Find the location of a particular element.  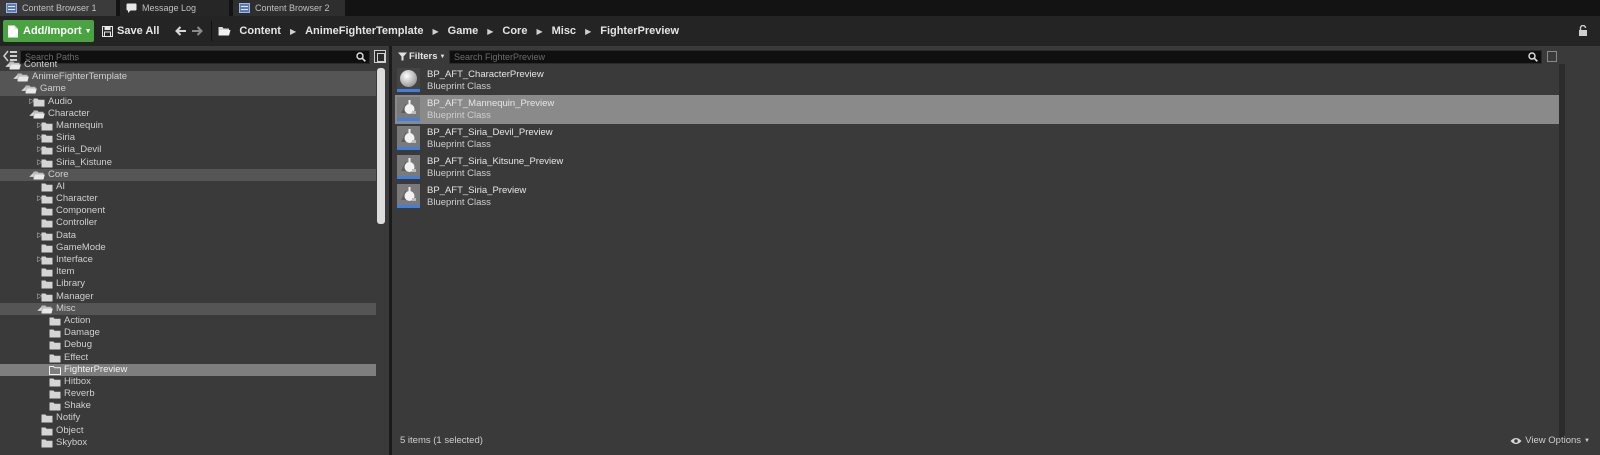

tree-item: ▷ Audio is located at coordinates (188, 102).